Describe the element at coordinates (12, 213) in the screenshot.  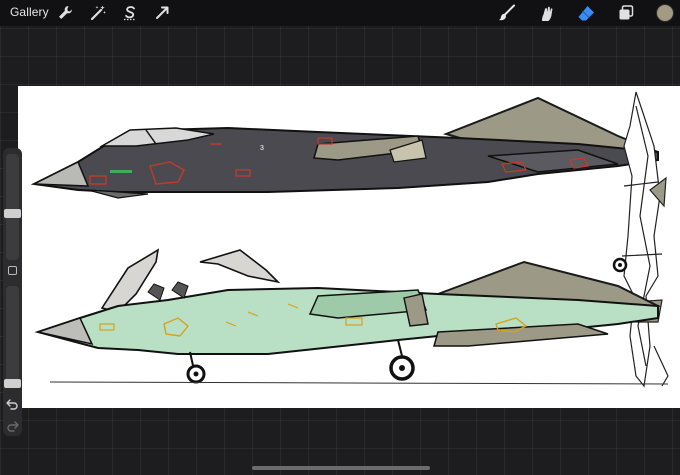
I see `brush-size-thumb` at that location.